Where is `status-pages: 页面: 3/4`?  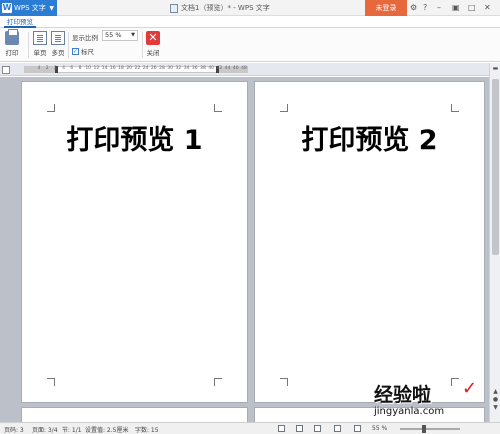 status-pages: 页面: 3/4 is located at coordinates (45, 430).